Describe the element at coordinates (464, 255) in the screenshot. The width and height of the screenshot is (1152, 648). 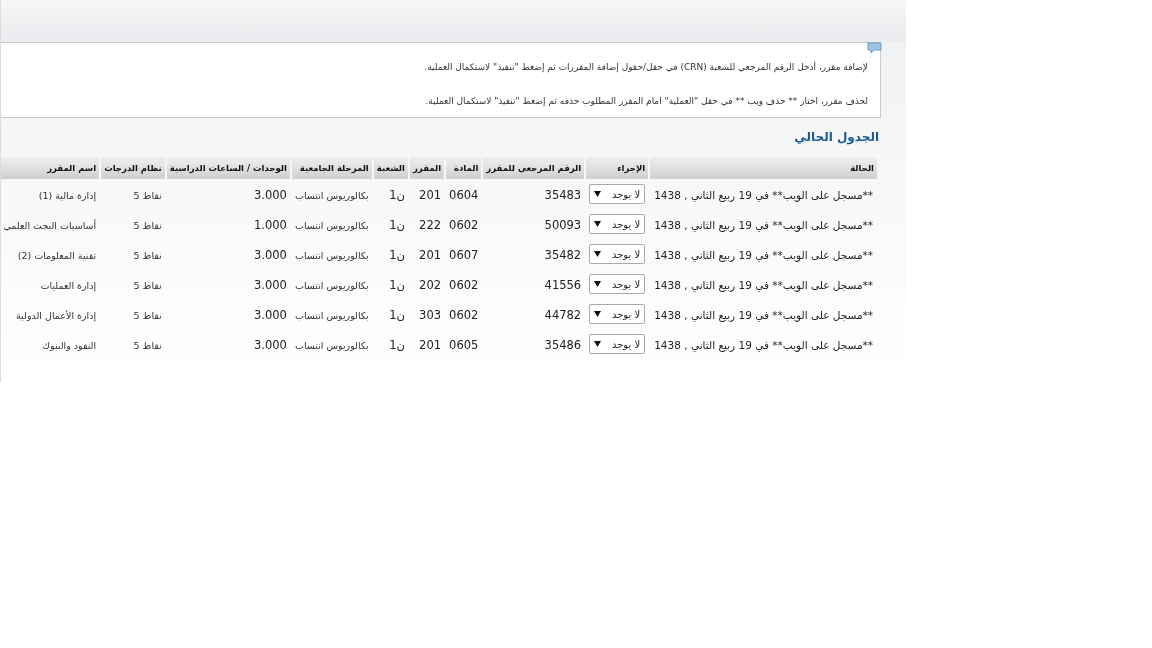
I see `table-cell: 0607` at that location.